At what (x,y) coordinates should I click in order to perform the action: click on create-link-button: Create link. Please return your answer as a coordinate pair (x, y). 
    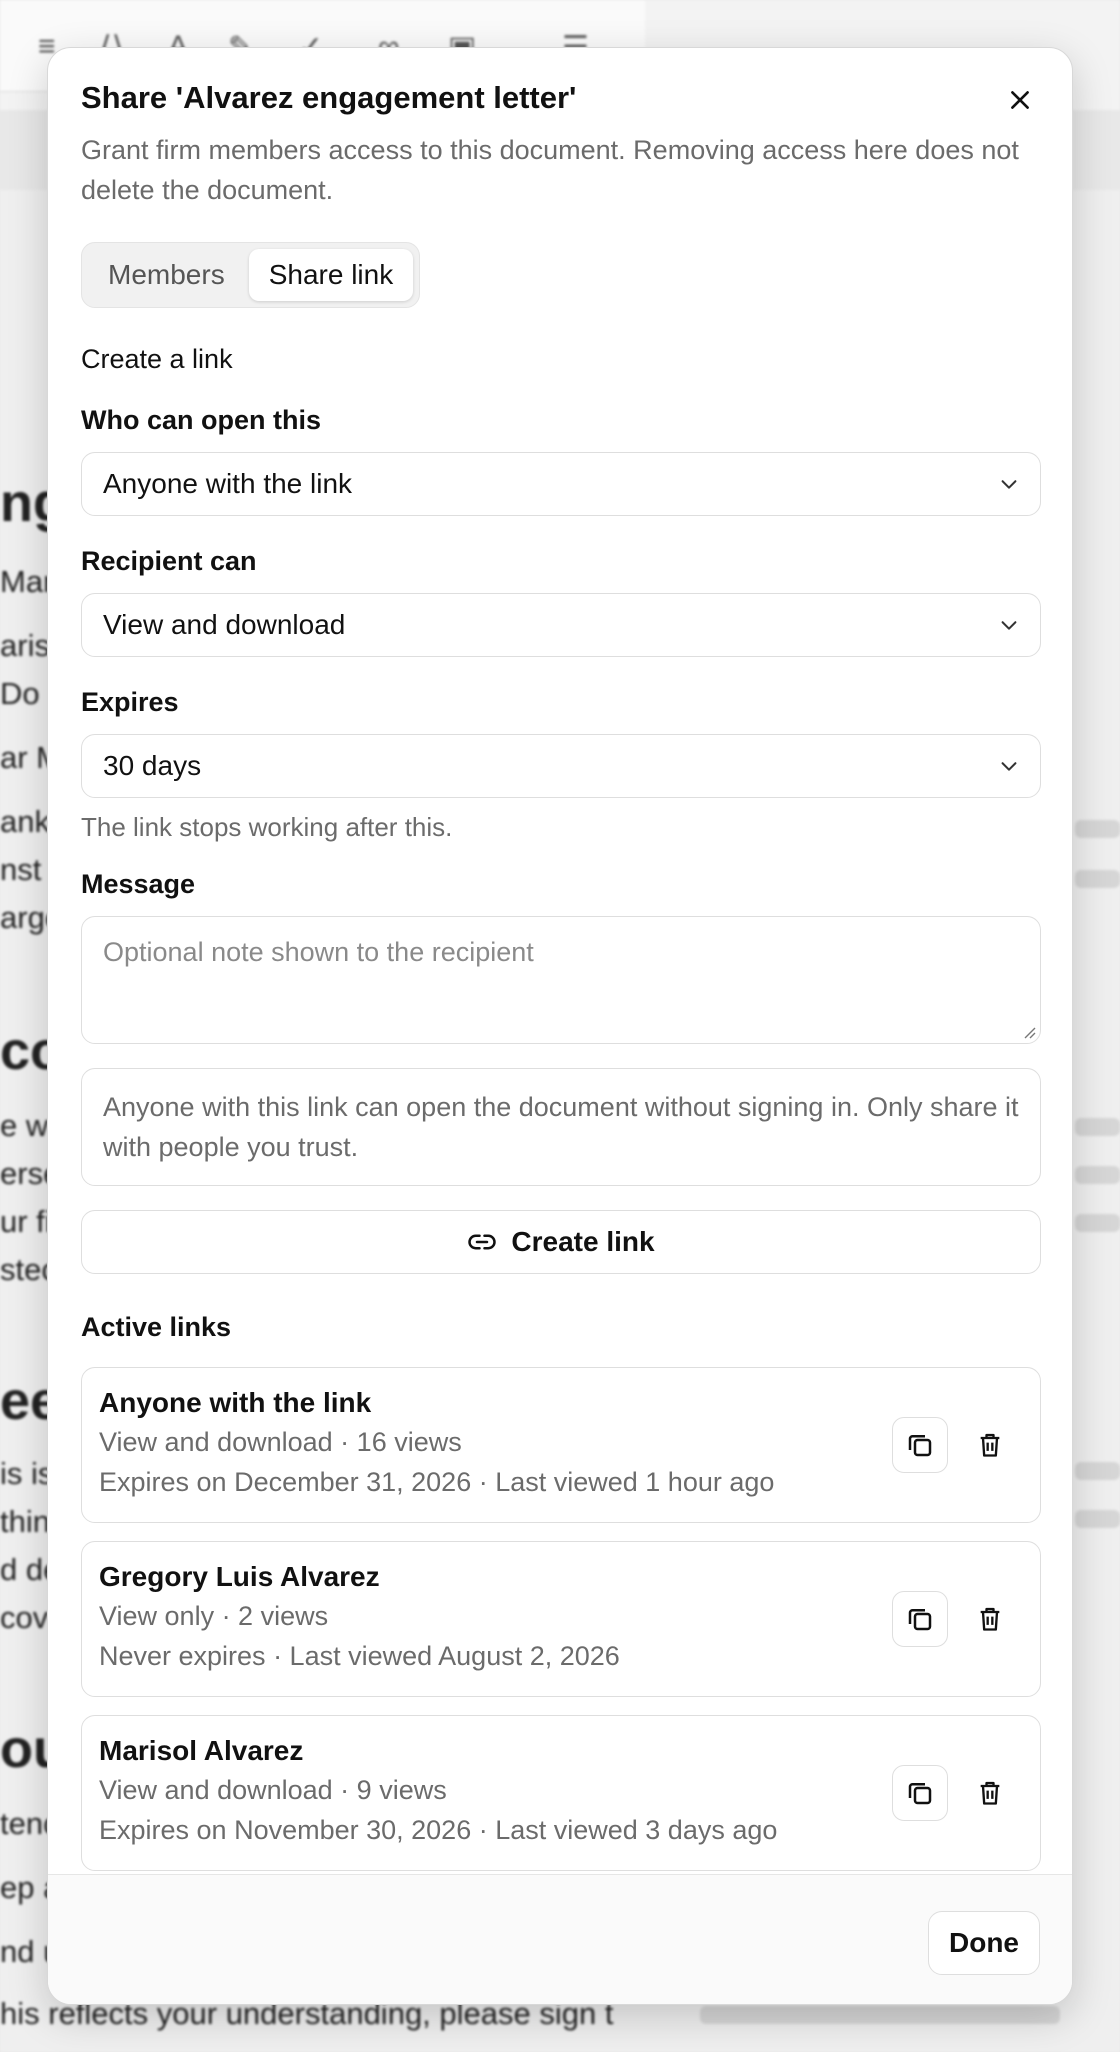
    Looking at the image, I should click on (561, 1242).